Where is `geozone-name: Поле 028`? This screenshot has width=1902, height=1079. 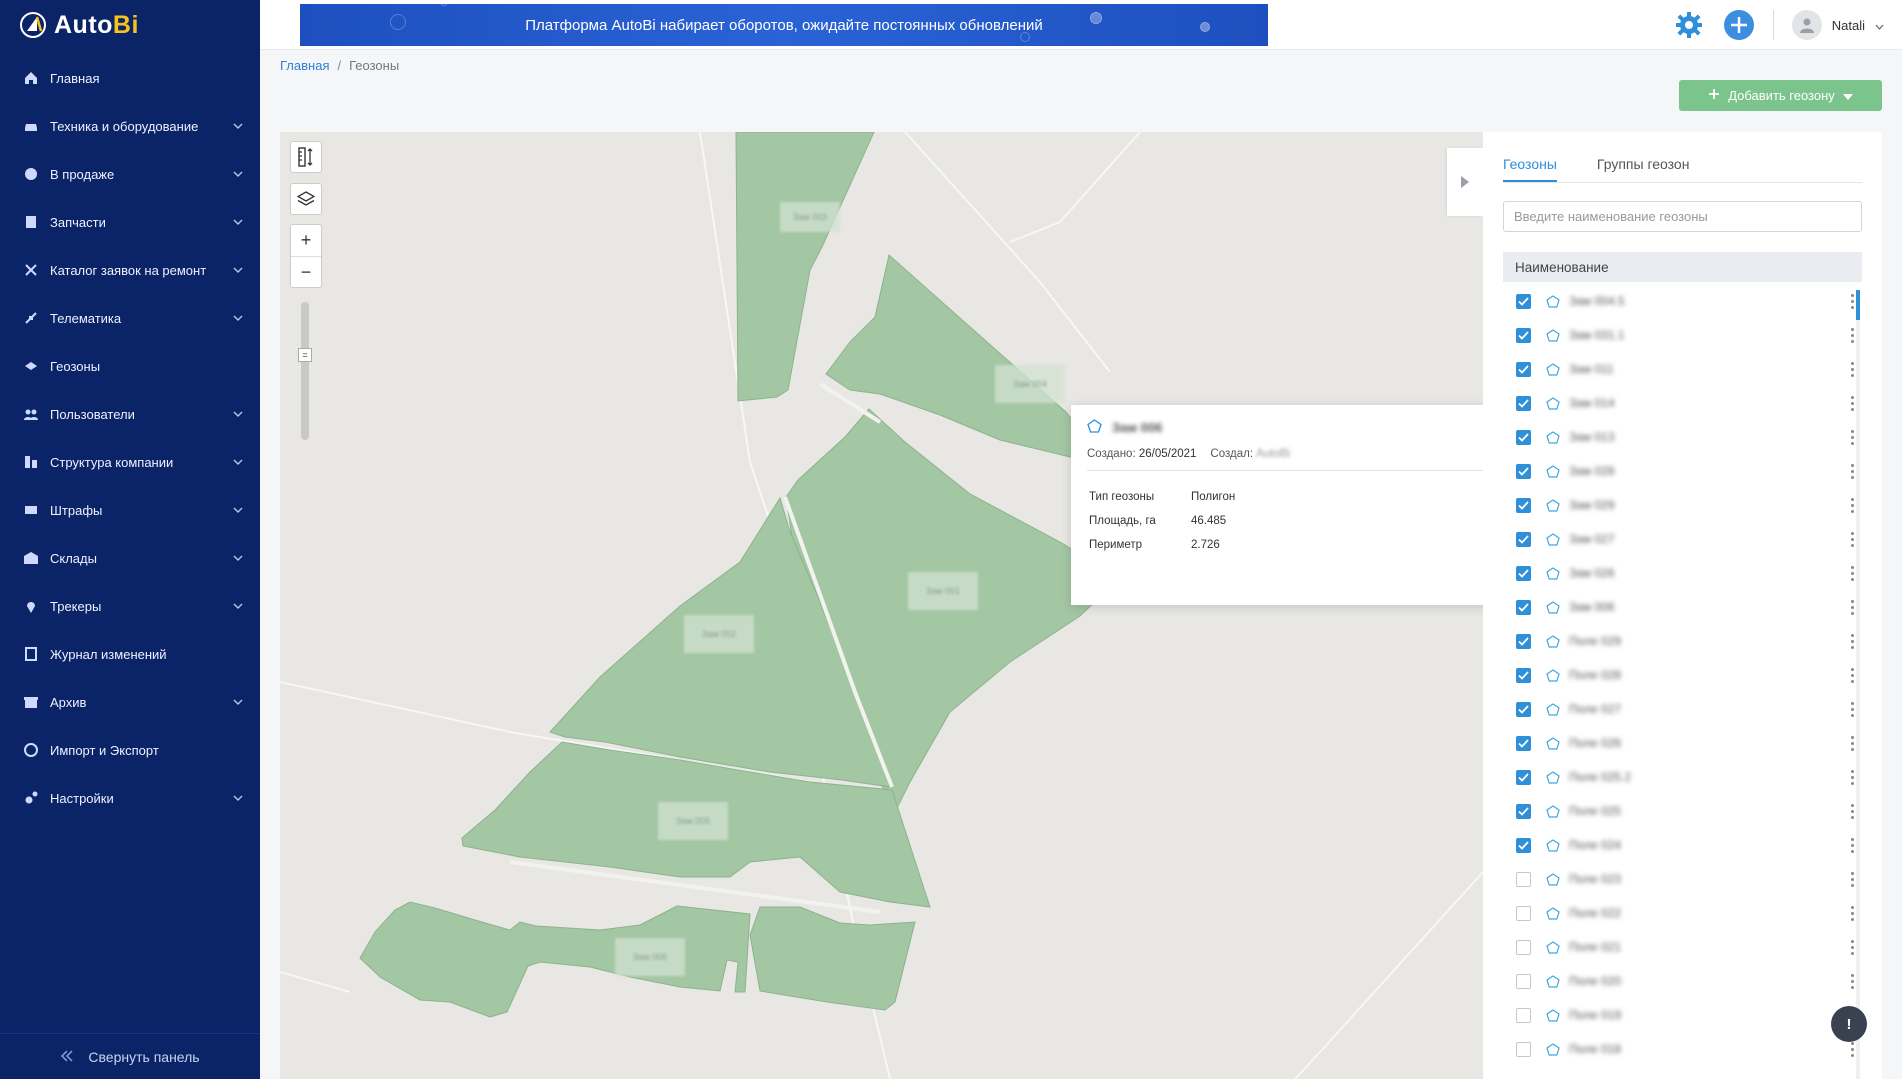 geozone-name: Поле 028 is located at coordinates (1705, 675).